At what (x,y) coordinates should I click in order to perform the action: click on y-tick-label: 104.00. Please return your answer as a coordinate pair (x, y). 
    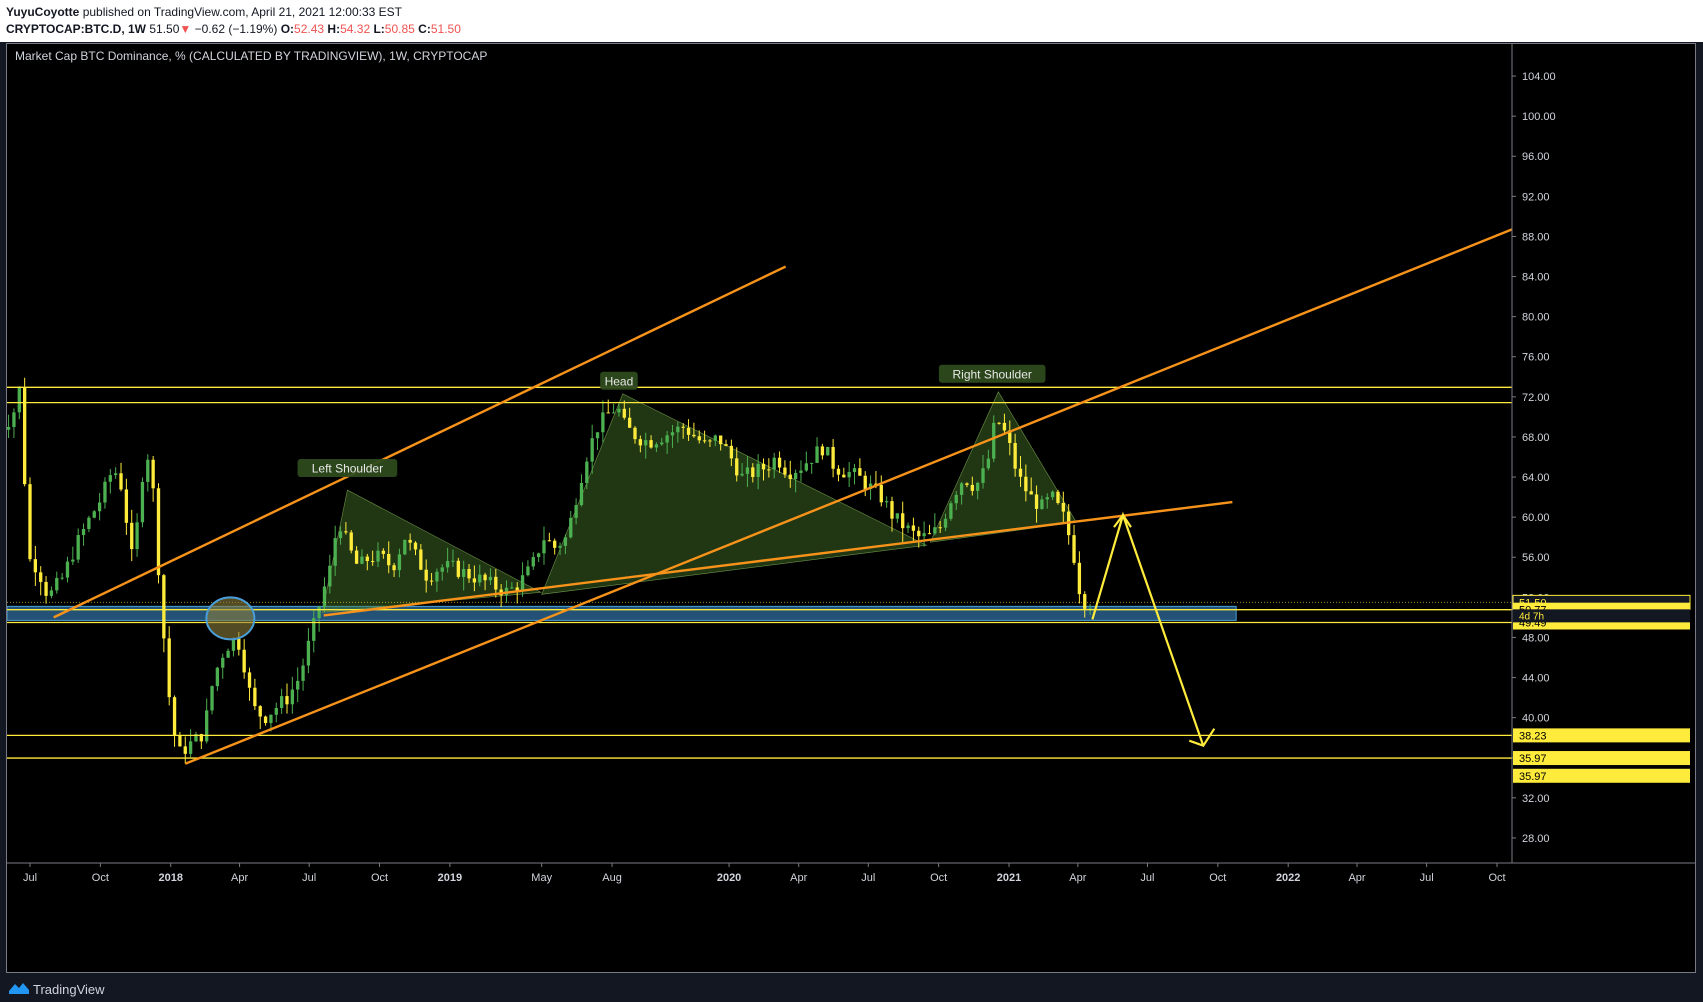
    Looking at the image, I should click on (1539, 77).